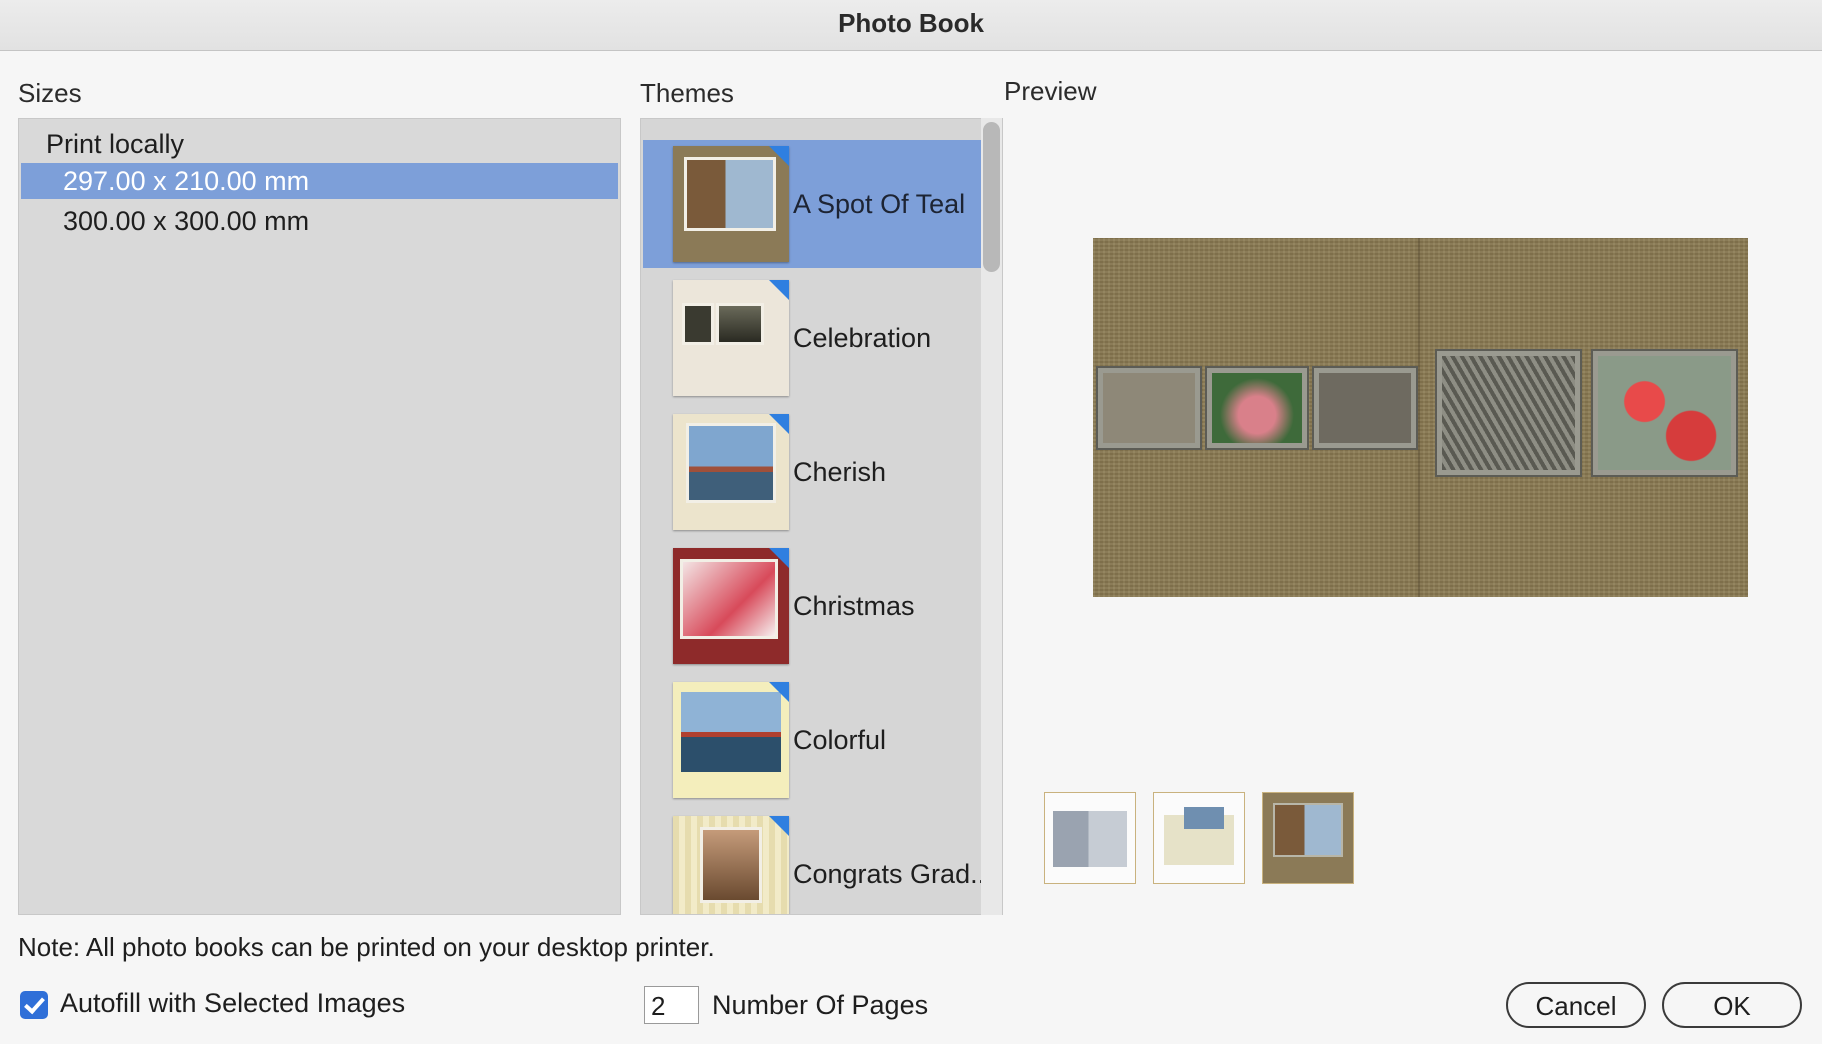 Image resolution: width=1822 pixels, height=1044 pixels. Describe the element at coordinates (879, 204) in the screenshot. I see `theme-label: A Spot Of Teal` at that location.